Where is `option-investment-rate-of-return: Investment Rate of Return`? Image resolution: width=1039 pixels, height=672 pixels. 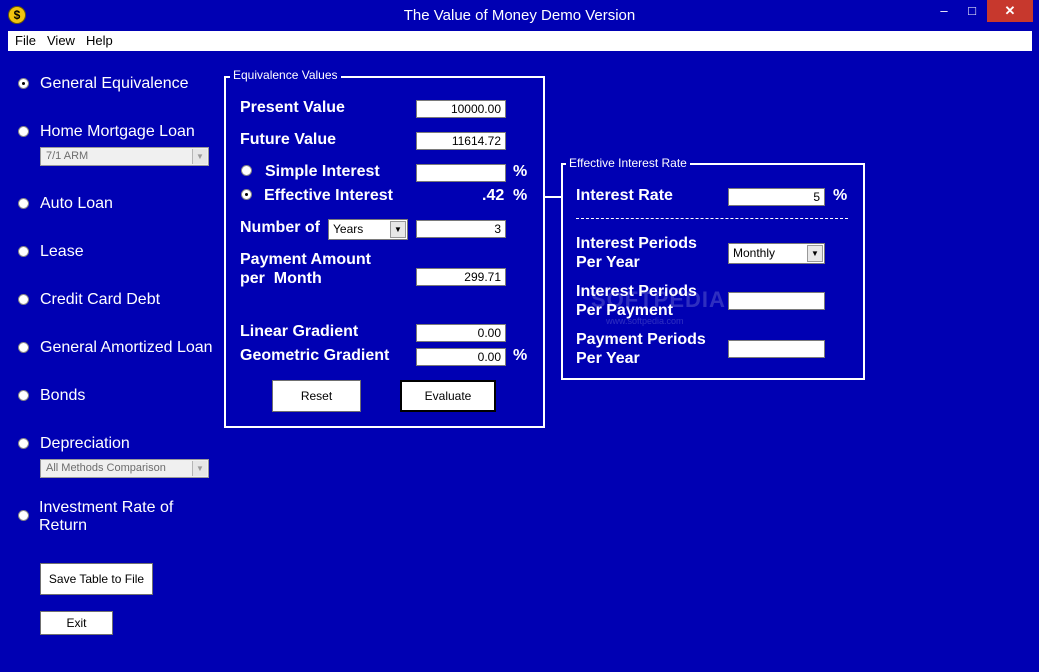
option-investment-rate-of-return: Investment Rate of Return is located at coordinates (119, 517).